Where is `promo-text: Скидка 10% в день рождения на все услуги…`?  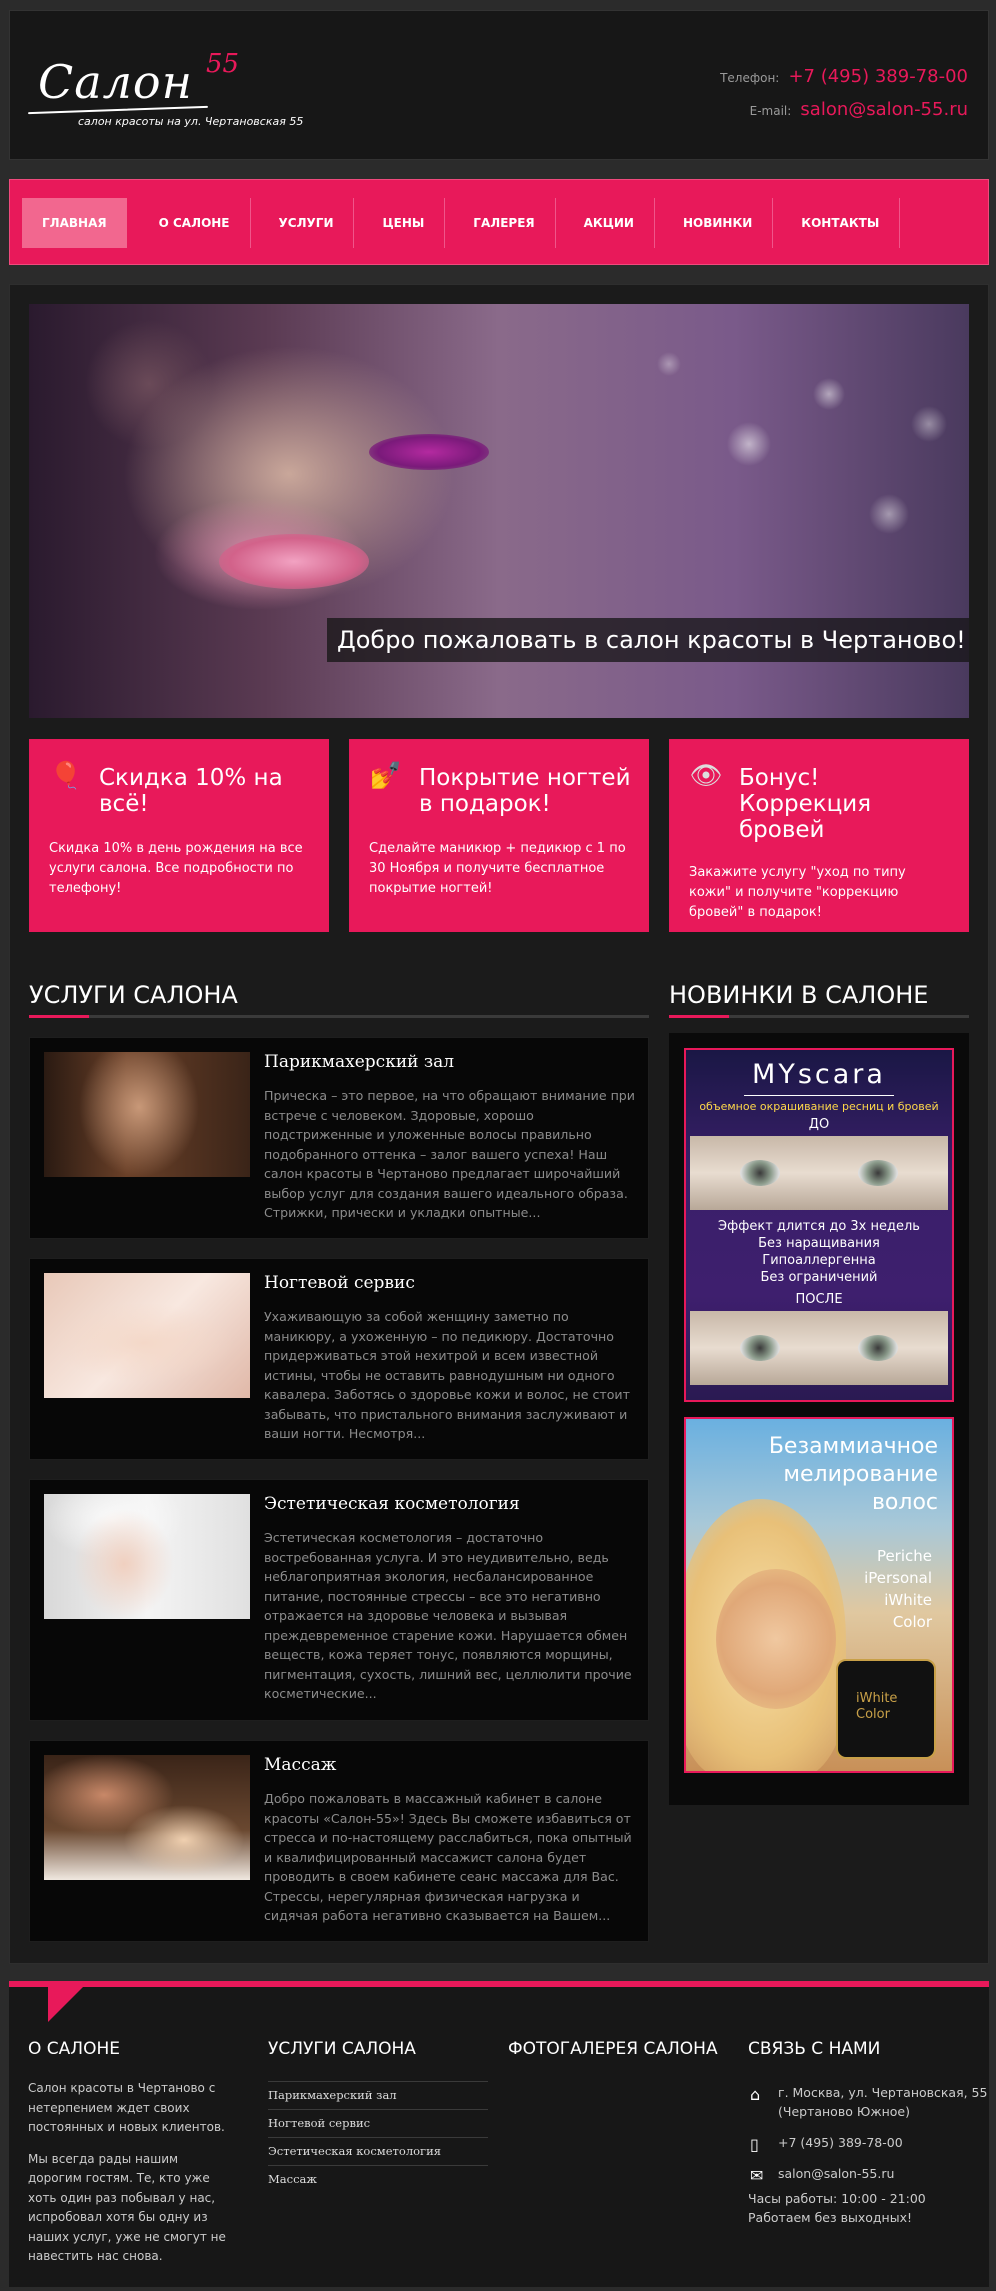 promo-text: Скидка 10% в день рождения на все услуги… is located at coordinates (176, 868).